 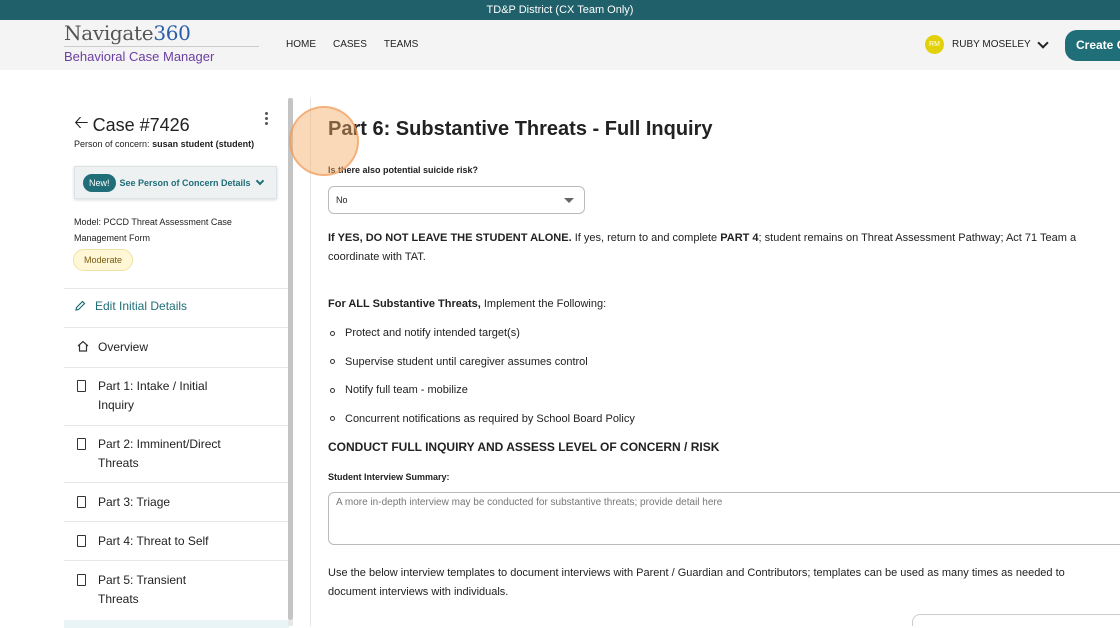 I want to click on logo-number-text: 360, so click(x=172, y=33).